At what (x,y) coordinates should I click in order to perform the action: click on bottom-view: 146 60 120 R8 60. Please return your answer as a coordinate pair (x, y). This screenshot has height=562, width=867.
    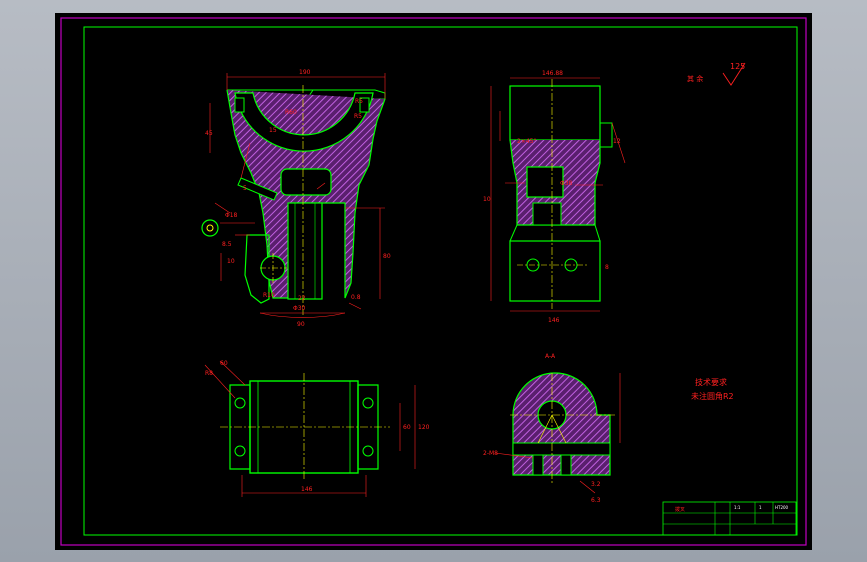
    Looking at the image, I should click on (317, 428).